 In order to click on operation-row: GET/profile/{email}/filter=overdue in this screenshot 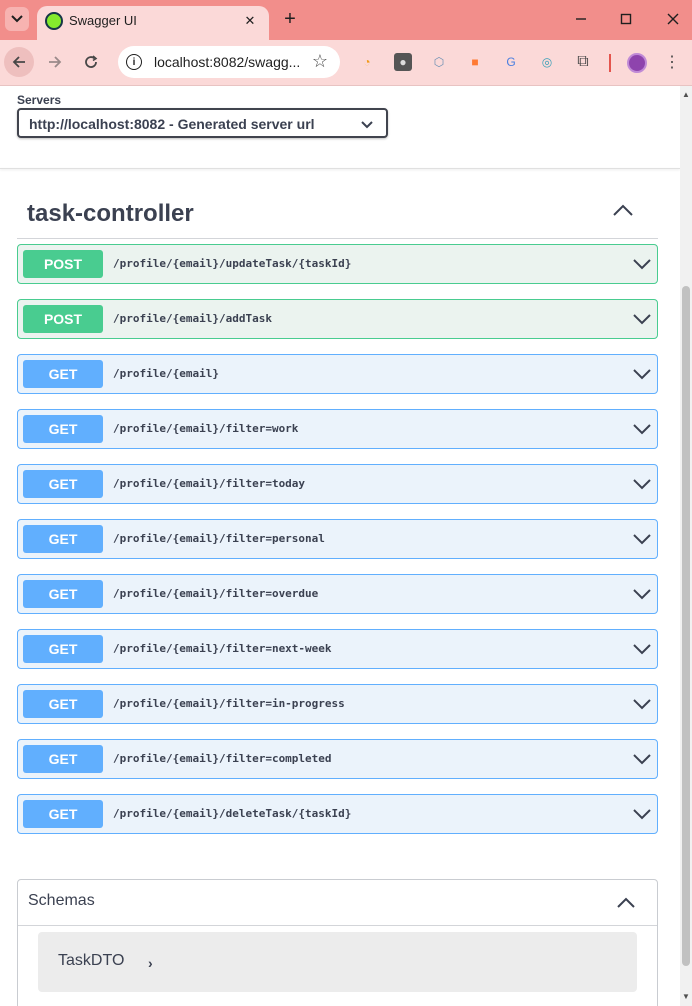, I will do `click(337, 594)`.